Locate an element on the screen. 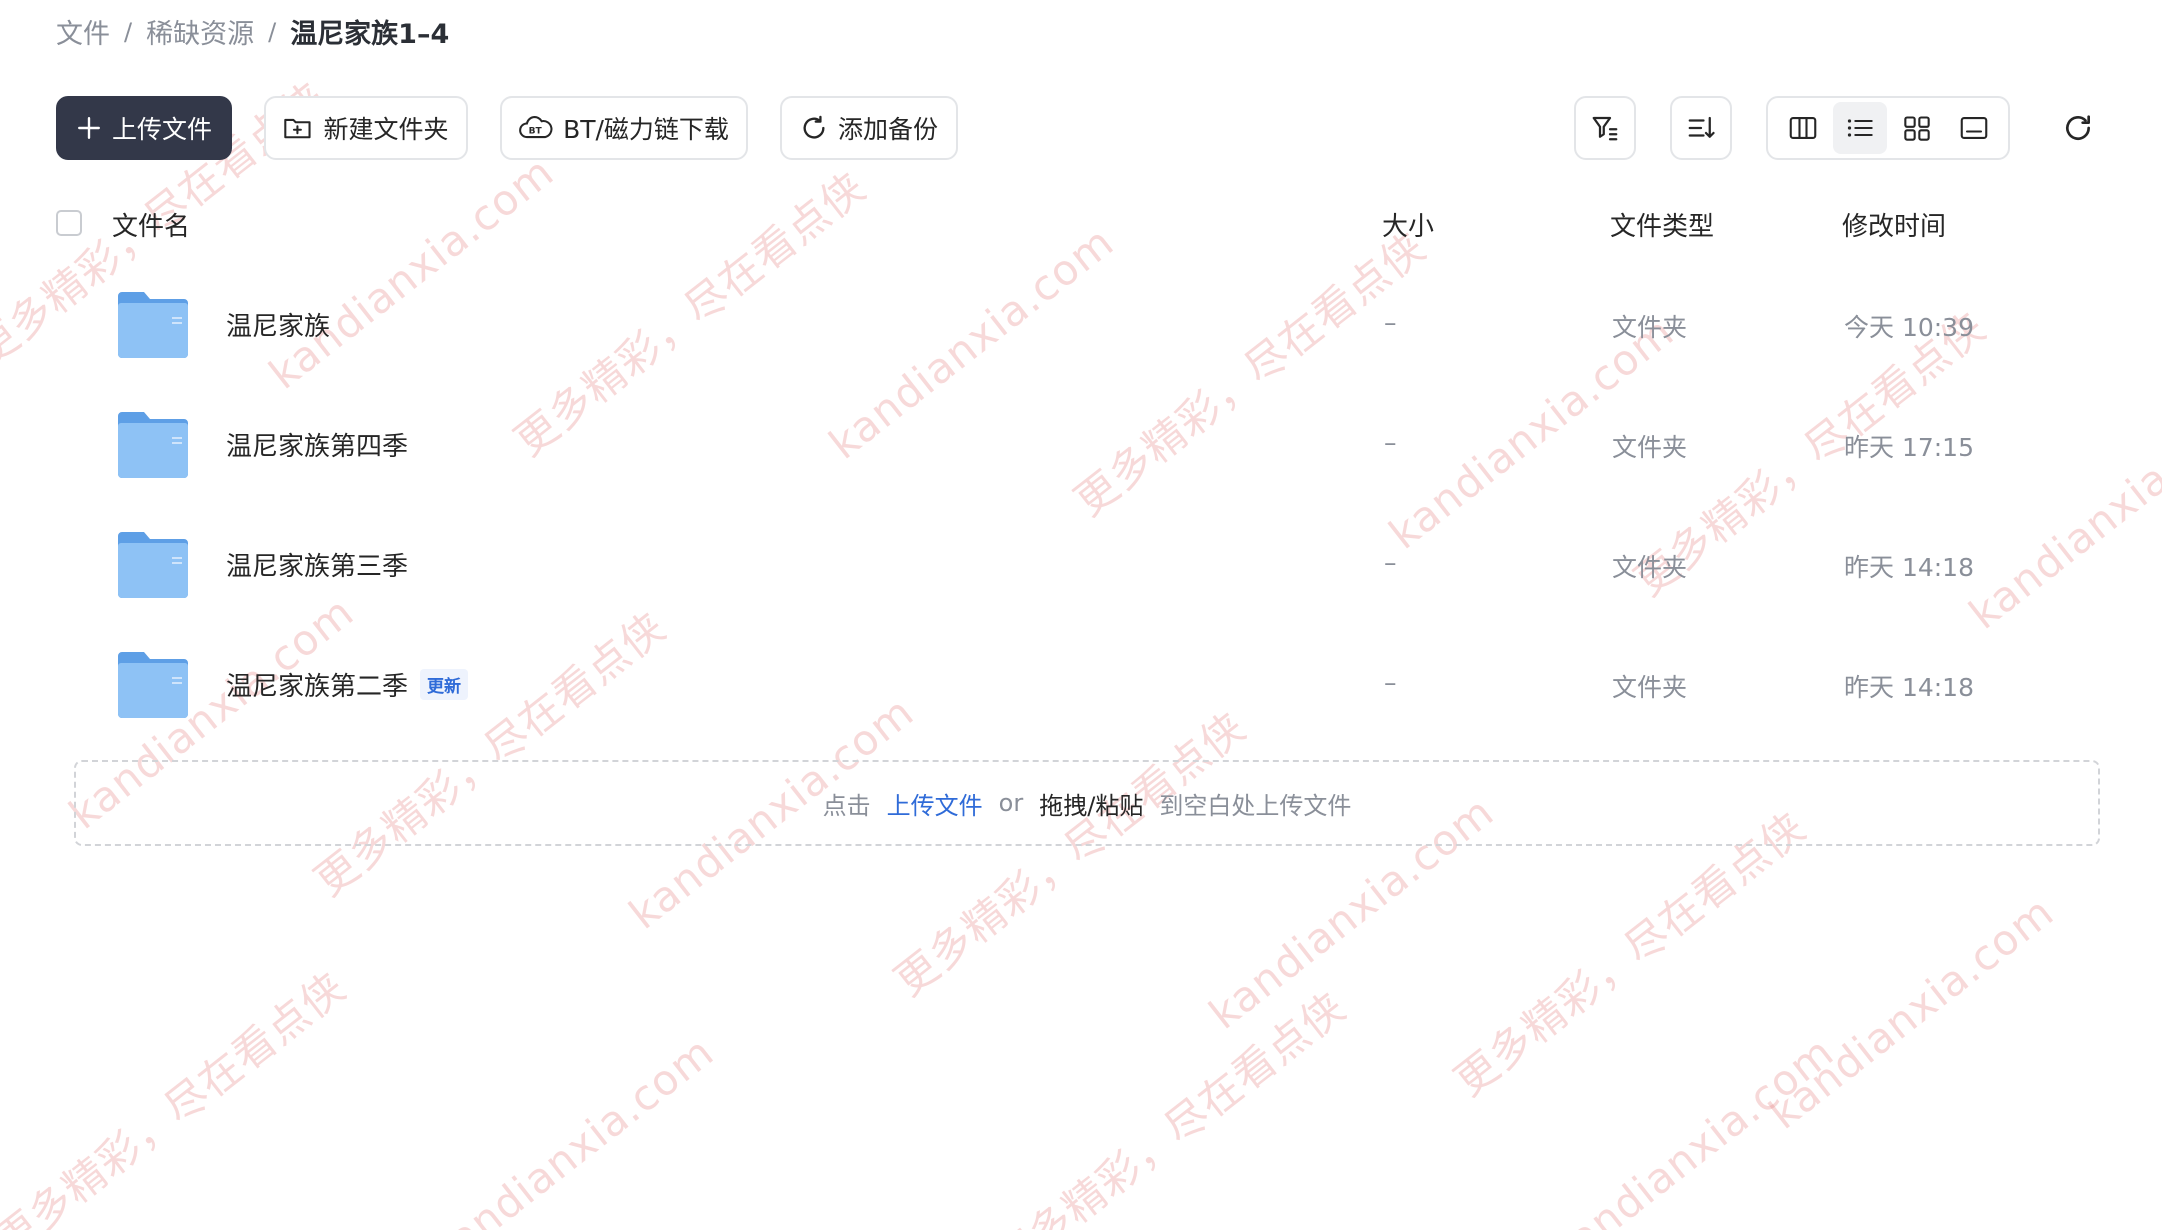  update-badge: 更新 is located at coordinates (444, 684).